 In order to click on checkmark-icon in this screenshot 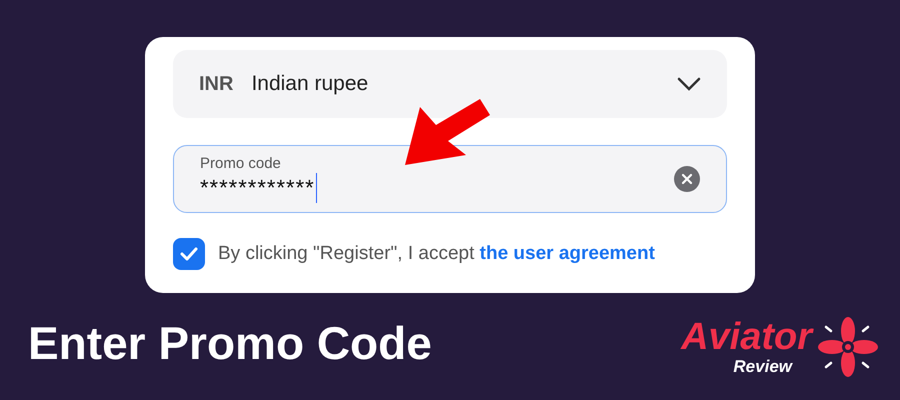, I will do `click(189, 254)`.